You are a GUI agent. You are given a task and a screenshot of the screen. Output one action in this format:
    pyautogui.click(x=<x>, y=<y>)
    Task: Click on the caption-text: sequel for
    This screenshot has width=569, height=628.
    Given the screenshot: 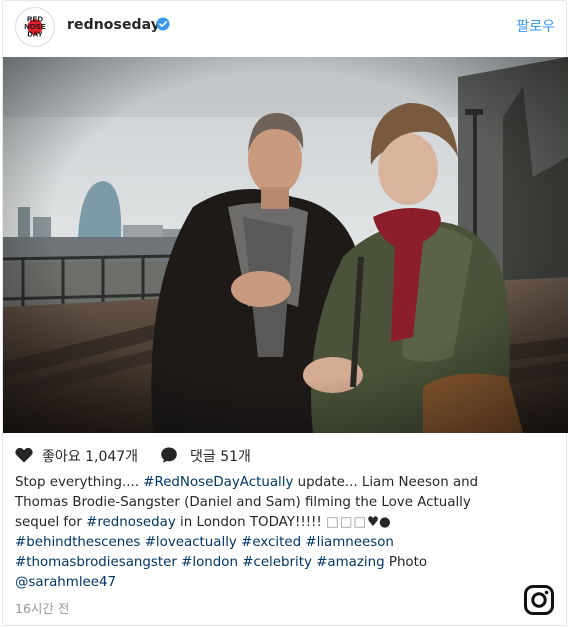 What is the action you would take?
    pyautogui.click(x=51, y=522)
    